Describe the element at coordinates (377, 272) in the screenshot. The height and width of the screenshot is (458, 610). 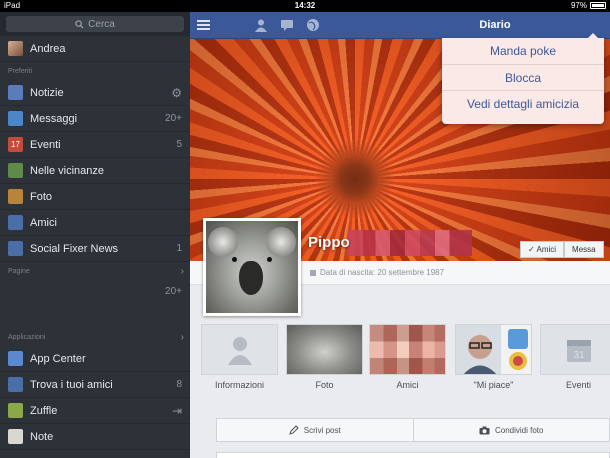
I see `birth-date: Data di nascita: 20 settembre 1987` at that location.